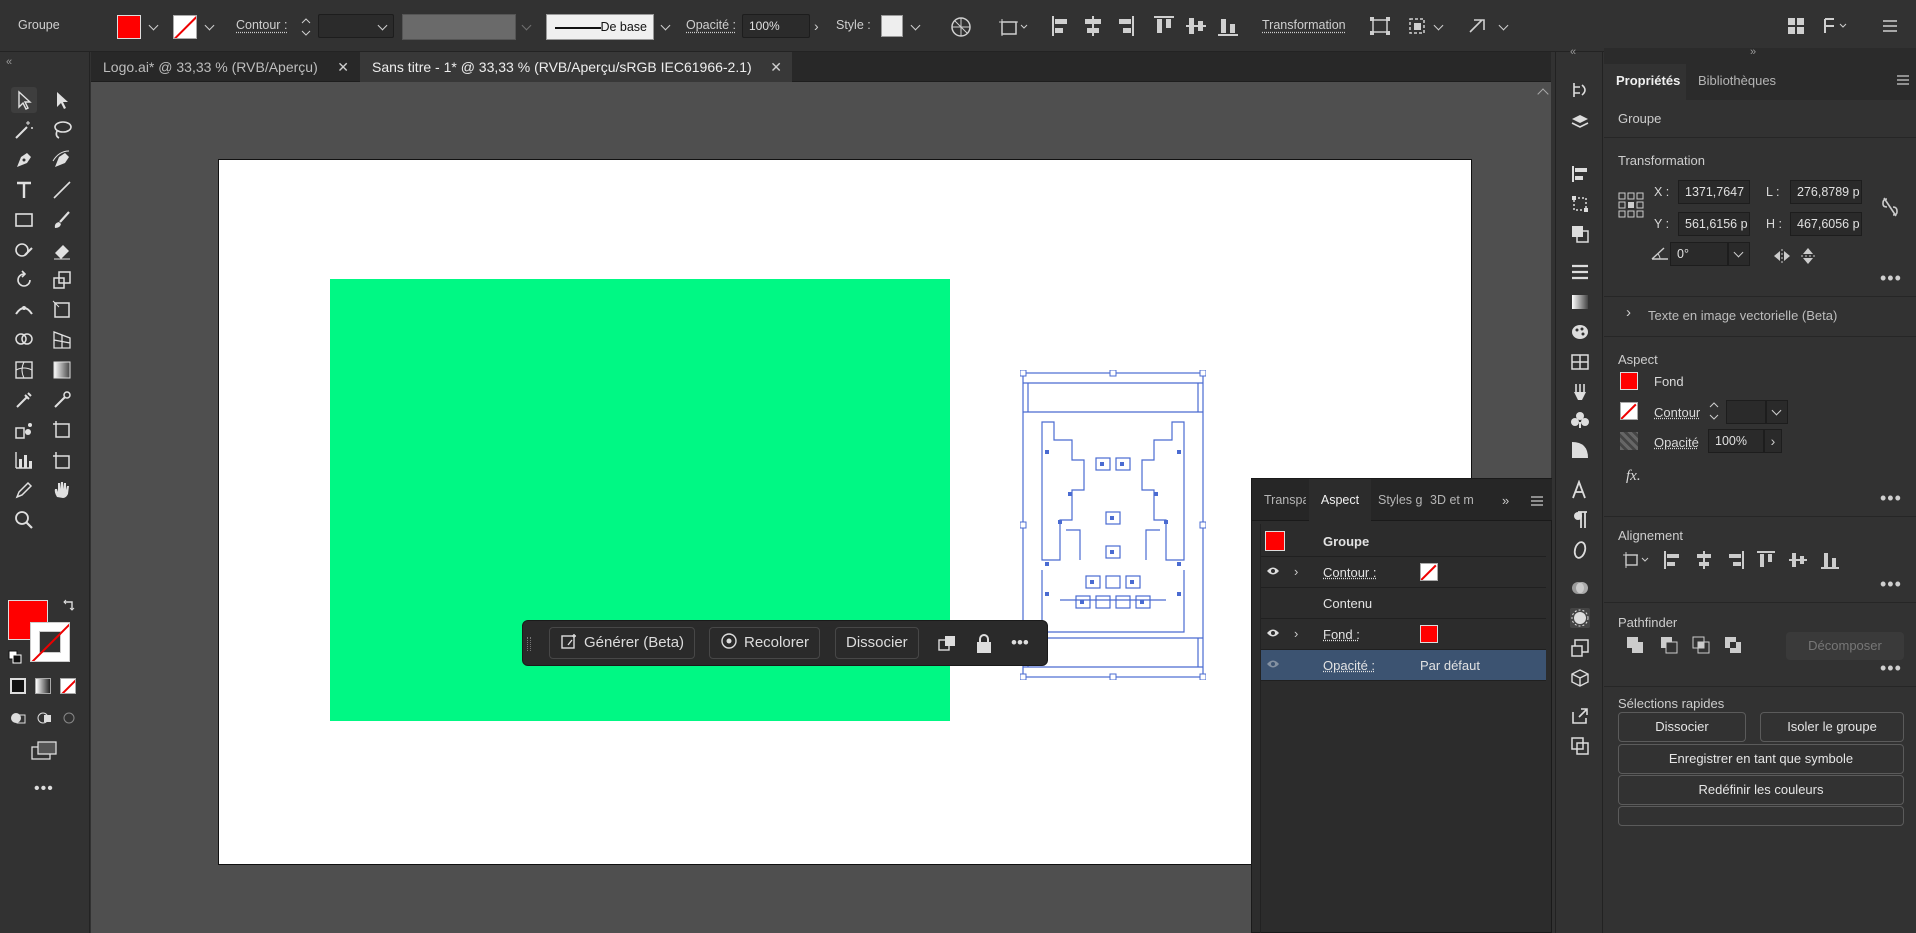 The height and width of the screenshot is (933, 1916). What do you see at coordinates (44, 718) in the screenshot?
I see `draw-behind-icon` at bounding box center [44, 718].